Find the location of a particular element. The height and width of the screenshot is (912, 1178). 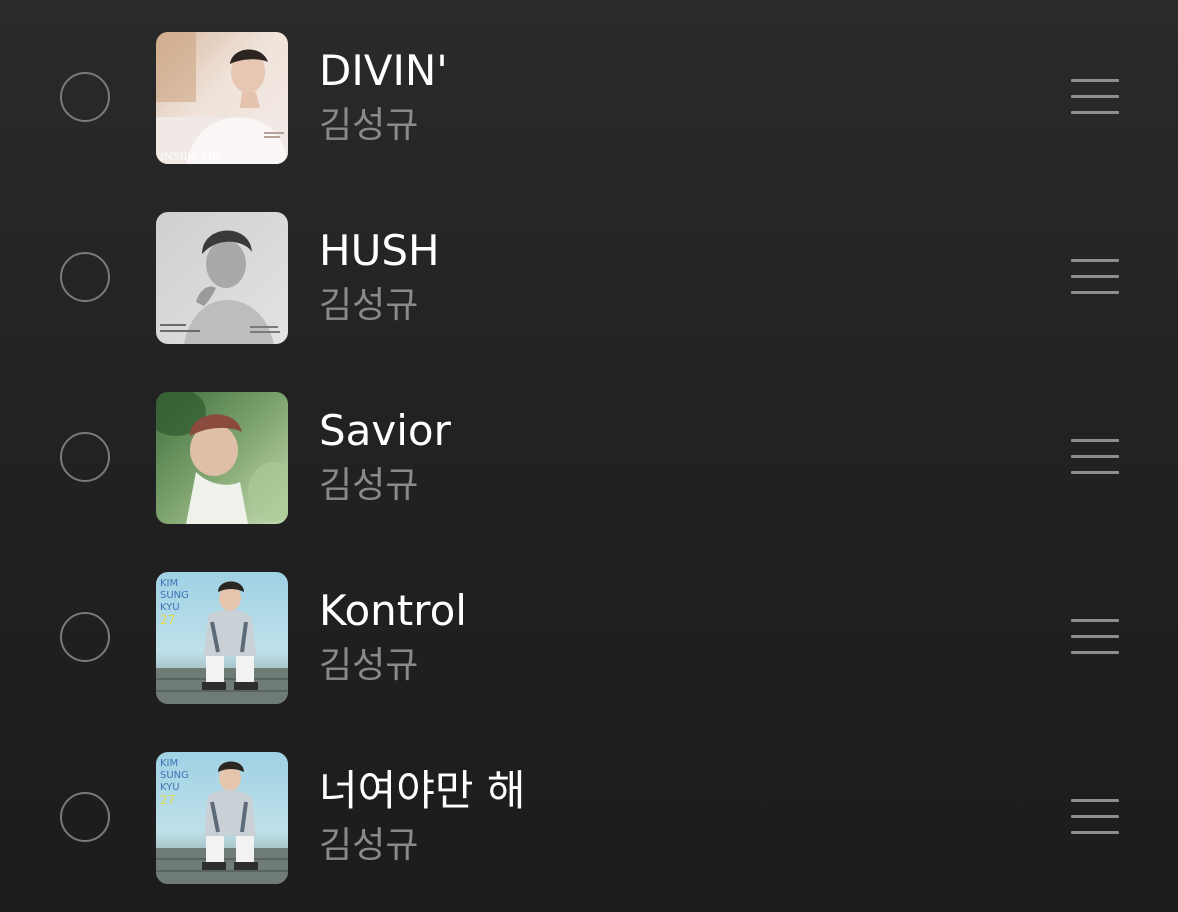

album-art: INSIDE ME is located at coordinates (222, 98).